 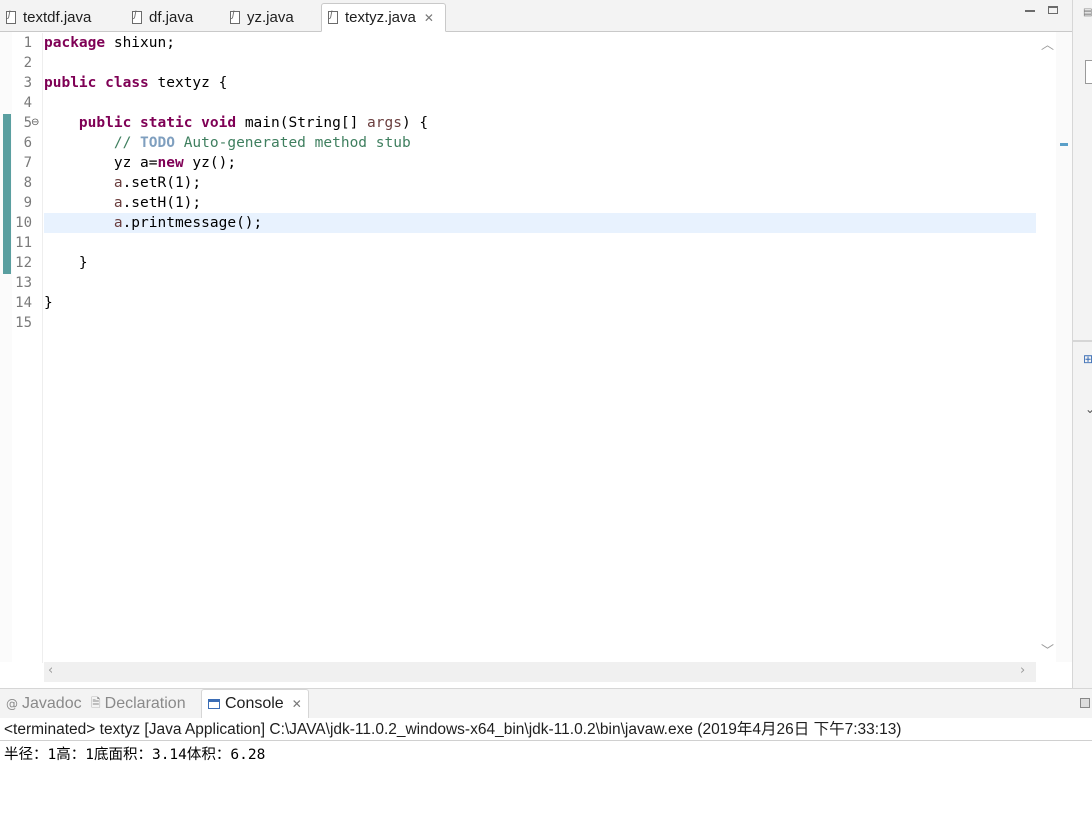 I want to click on vertical-scrollbar: ︿ ﹀, so click(x=1046, y=347).